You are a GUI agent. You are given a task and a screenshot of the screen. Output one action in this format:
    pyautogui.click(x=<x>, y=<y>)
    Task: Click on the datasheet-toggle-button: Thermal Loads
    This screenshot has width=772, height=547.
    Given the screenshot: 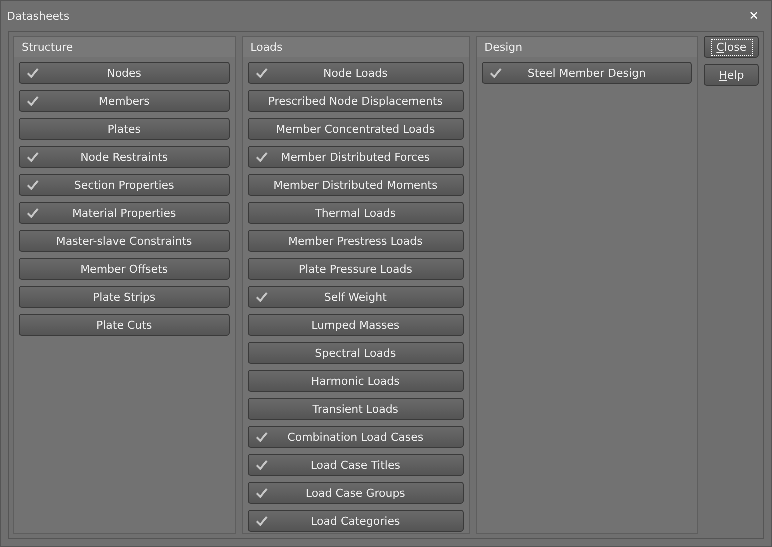 What is the action you would take?
    pyautogui.click(x=356, y=213)
    